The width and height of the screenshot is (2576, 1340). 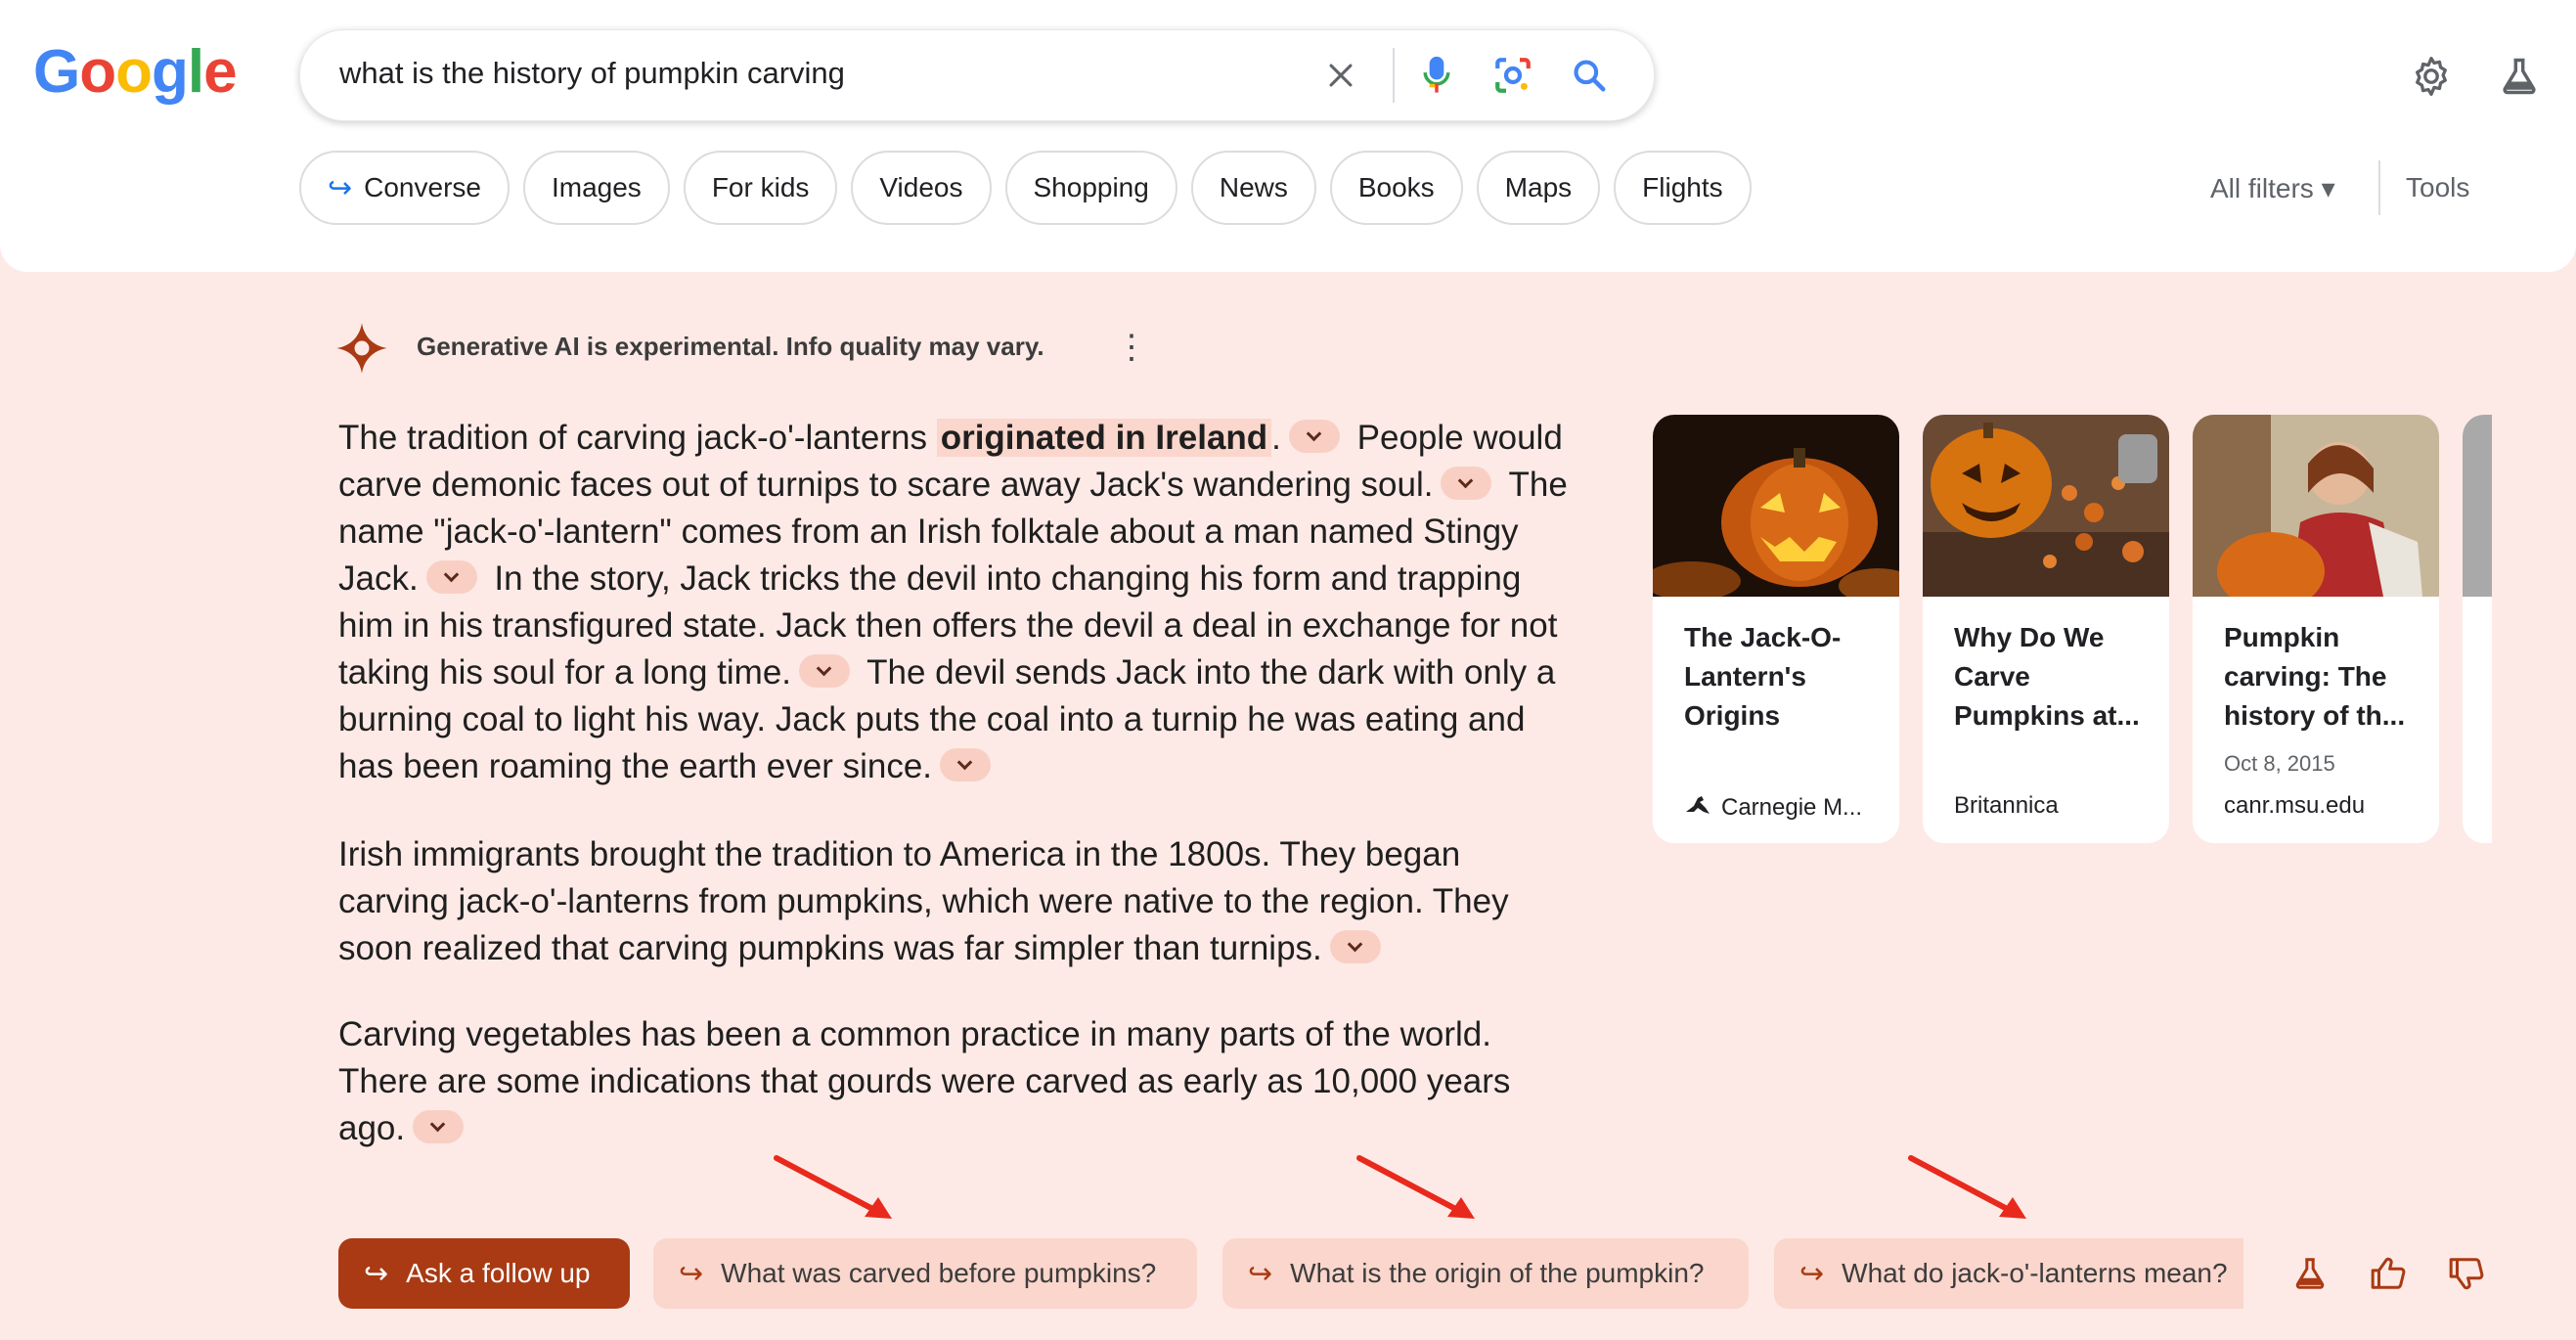 I want to click on chip-label: Books, so click(x=1396, y=187).